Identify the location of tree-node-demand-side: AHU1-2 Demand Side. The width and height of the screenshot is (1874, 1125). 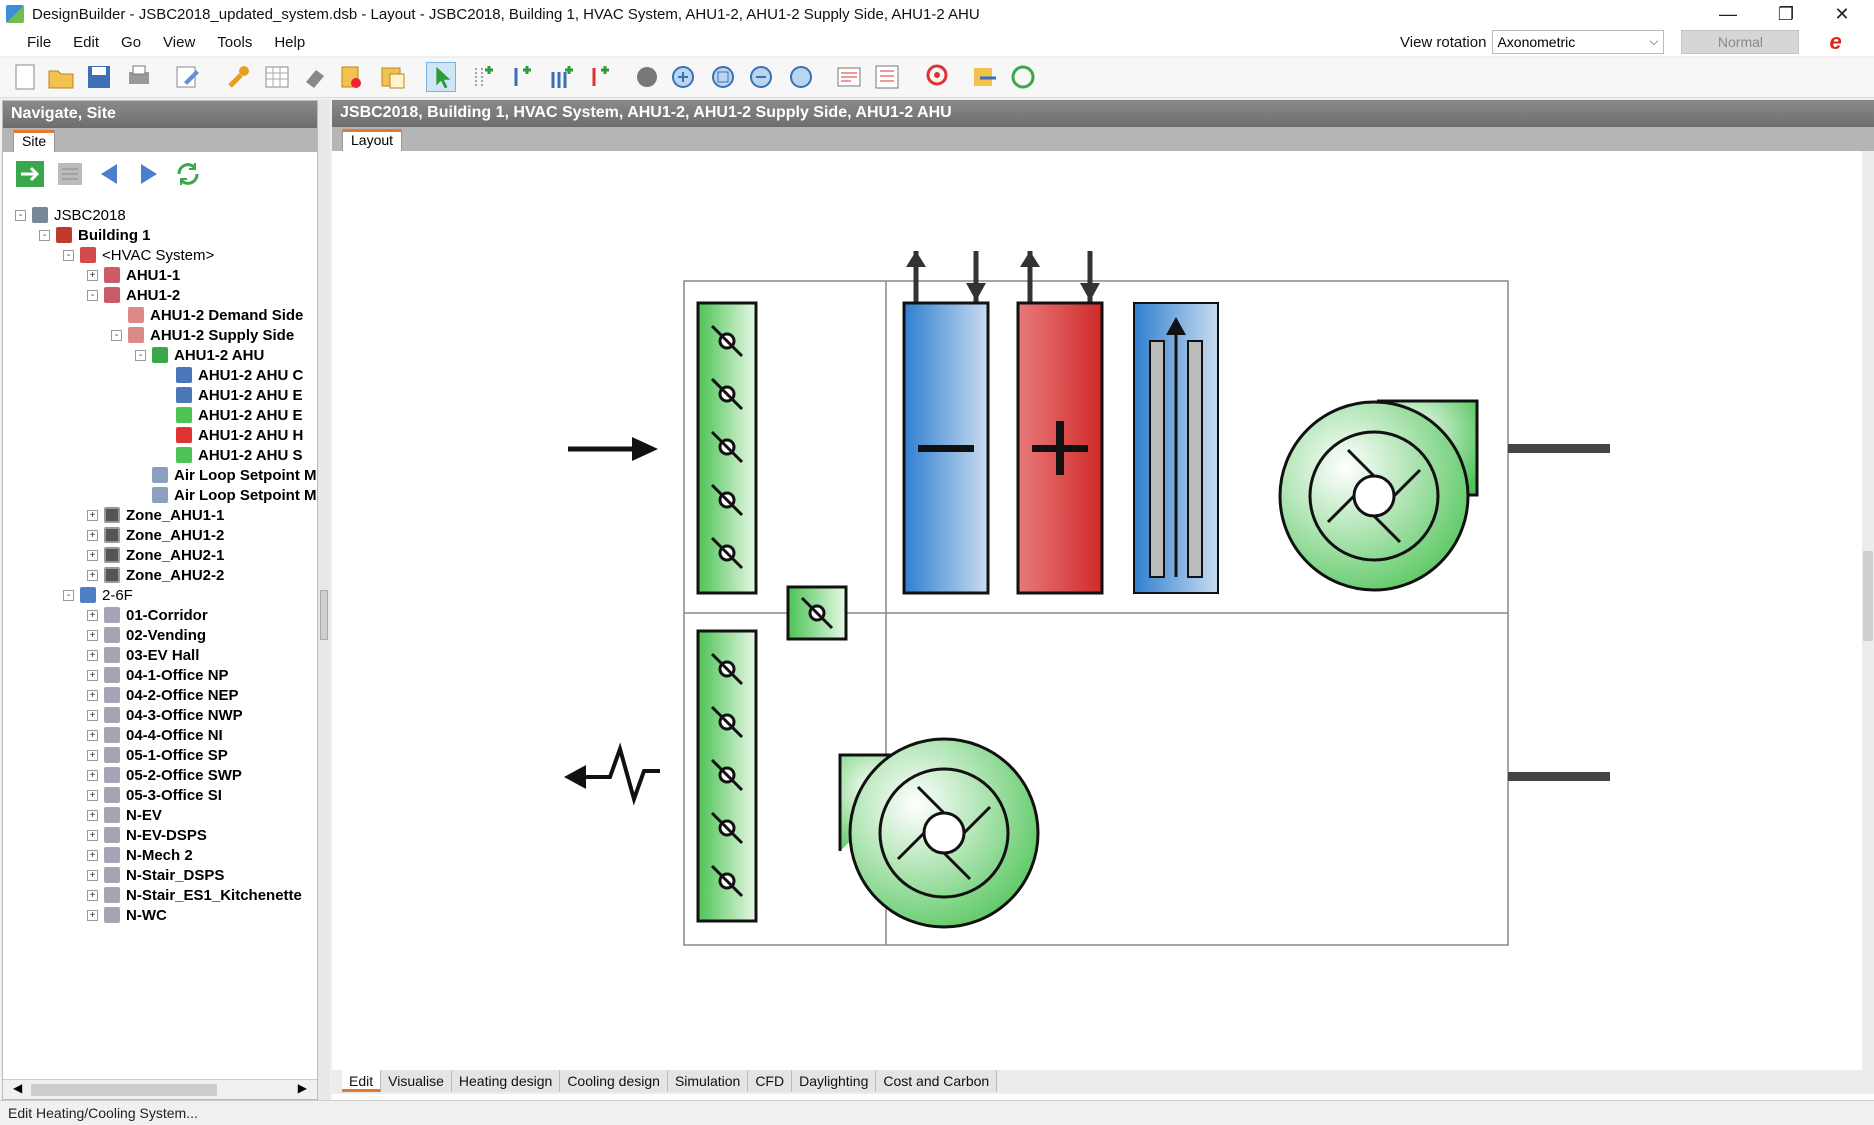
(207, 315).